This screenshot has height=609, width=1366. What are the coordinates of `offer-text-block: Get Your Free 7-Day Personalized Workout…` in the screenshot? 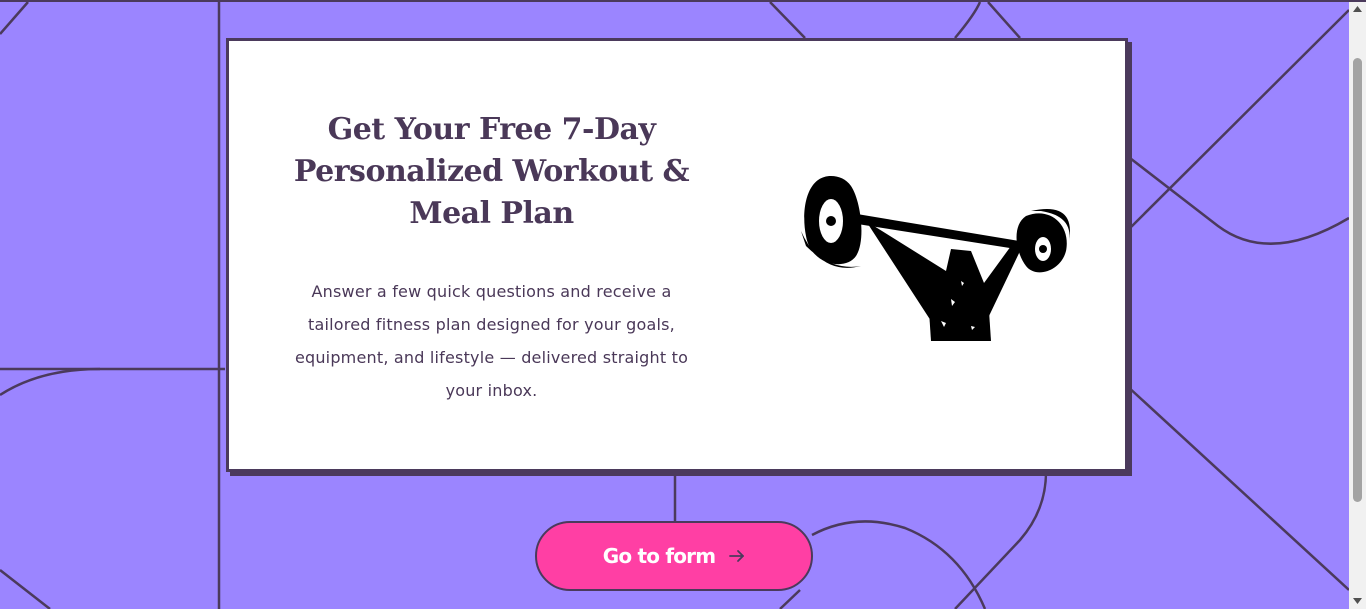 It's located at (491, 258).